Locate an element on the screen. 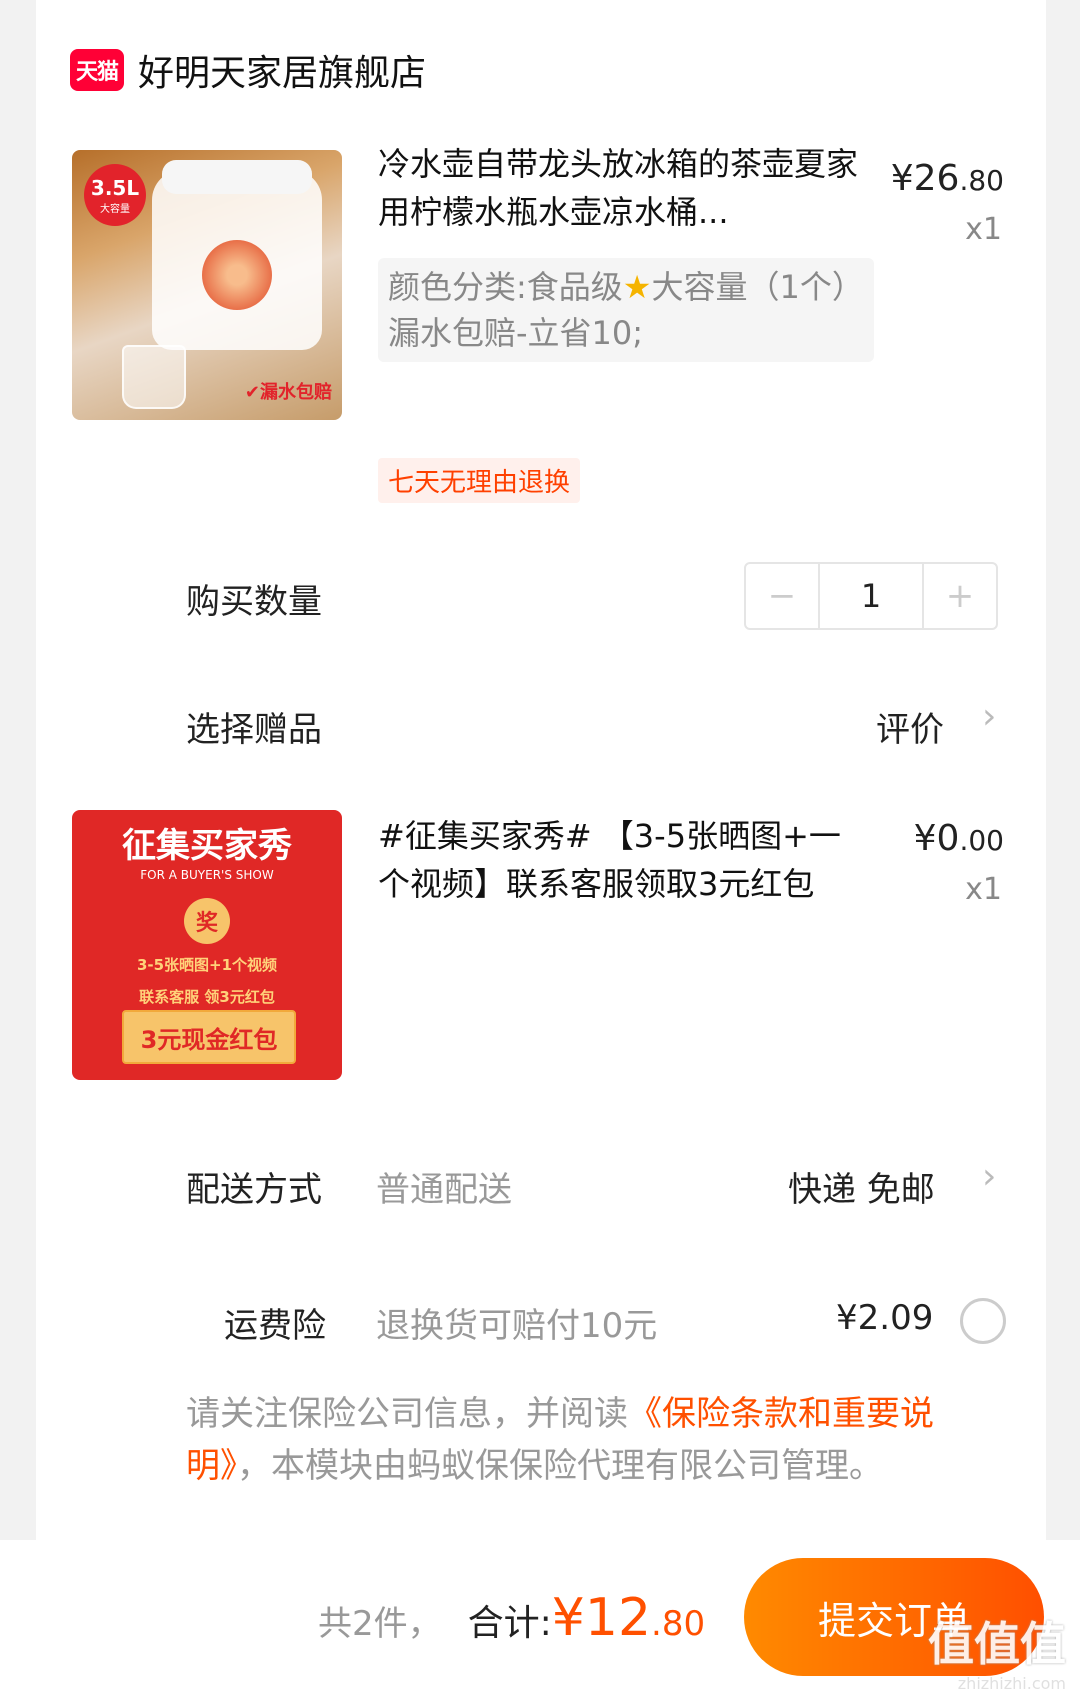  watermark-url: zhizhizhi.com is located at coordinates (1011, 1683).